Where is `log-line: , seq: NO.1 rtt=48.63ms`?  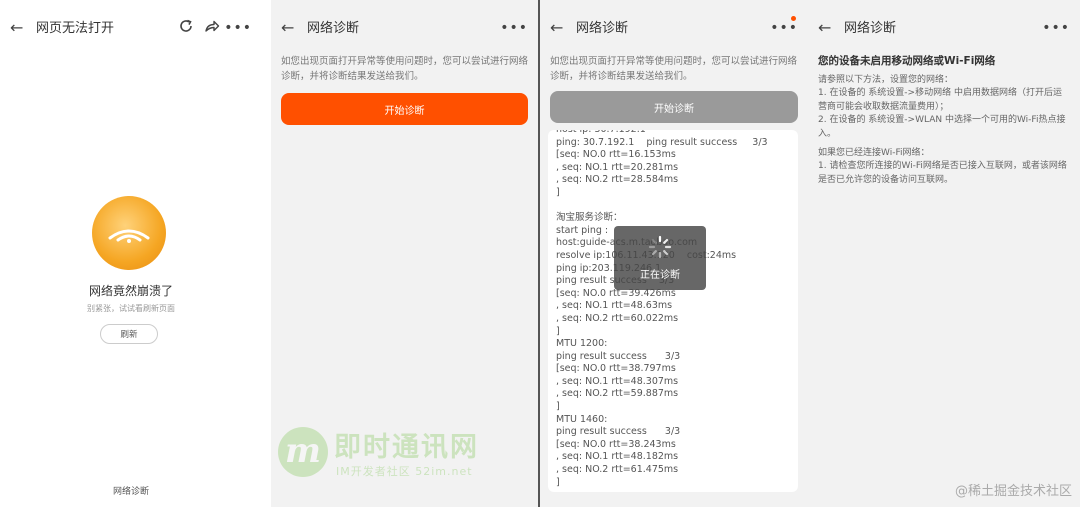
log-line: , seq: NO.1 rtt=48.63ms is located at coordinates (614, 306).